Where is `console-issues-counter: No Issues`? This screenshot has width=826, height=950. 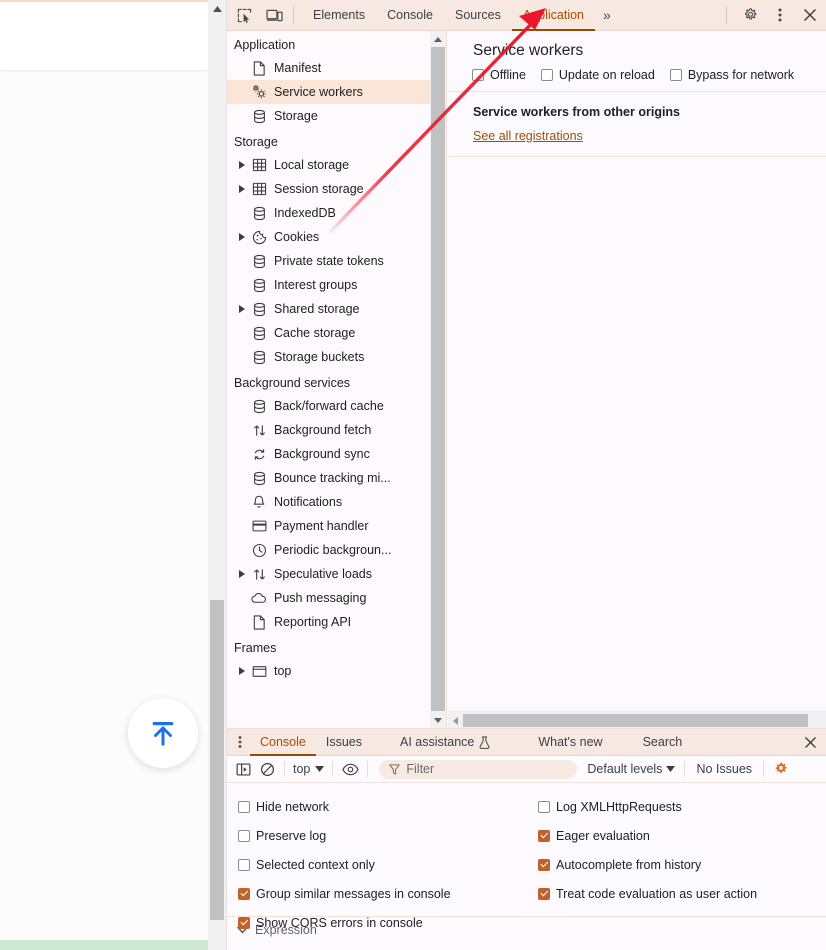 console-issues-counter: No Issues is located at coordinates (724, 769).